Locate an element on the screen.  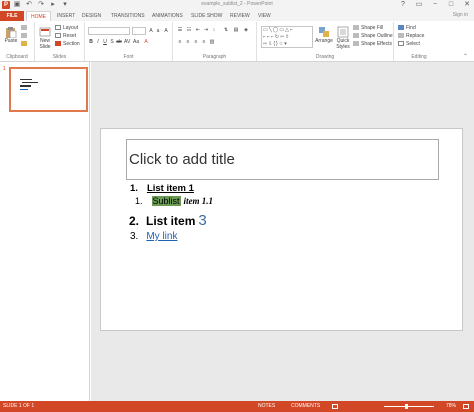
paste-button: Paste is located at coordinates (11, 35).